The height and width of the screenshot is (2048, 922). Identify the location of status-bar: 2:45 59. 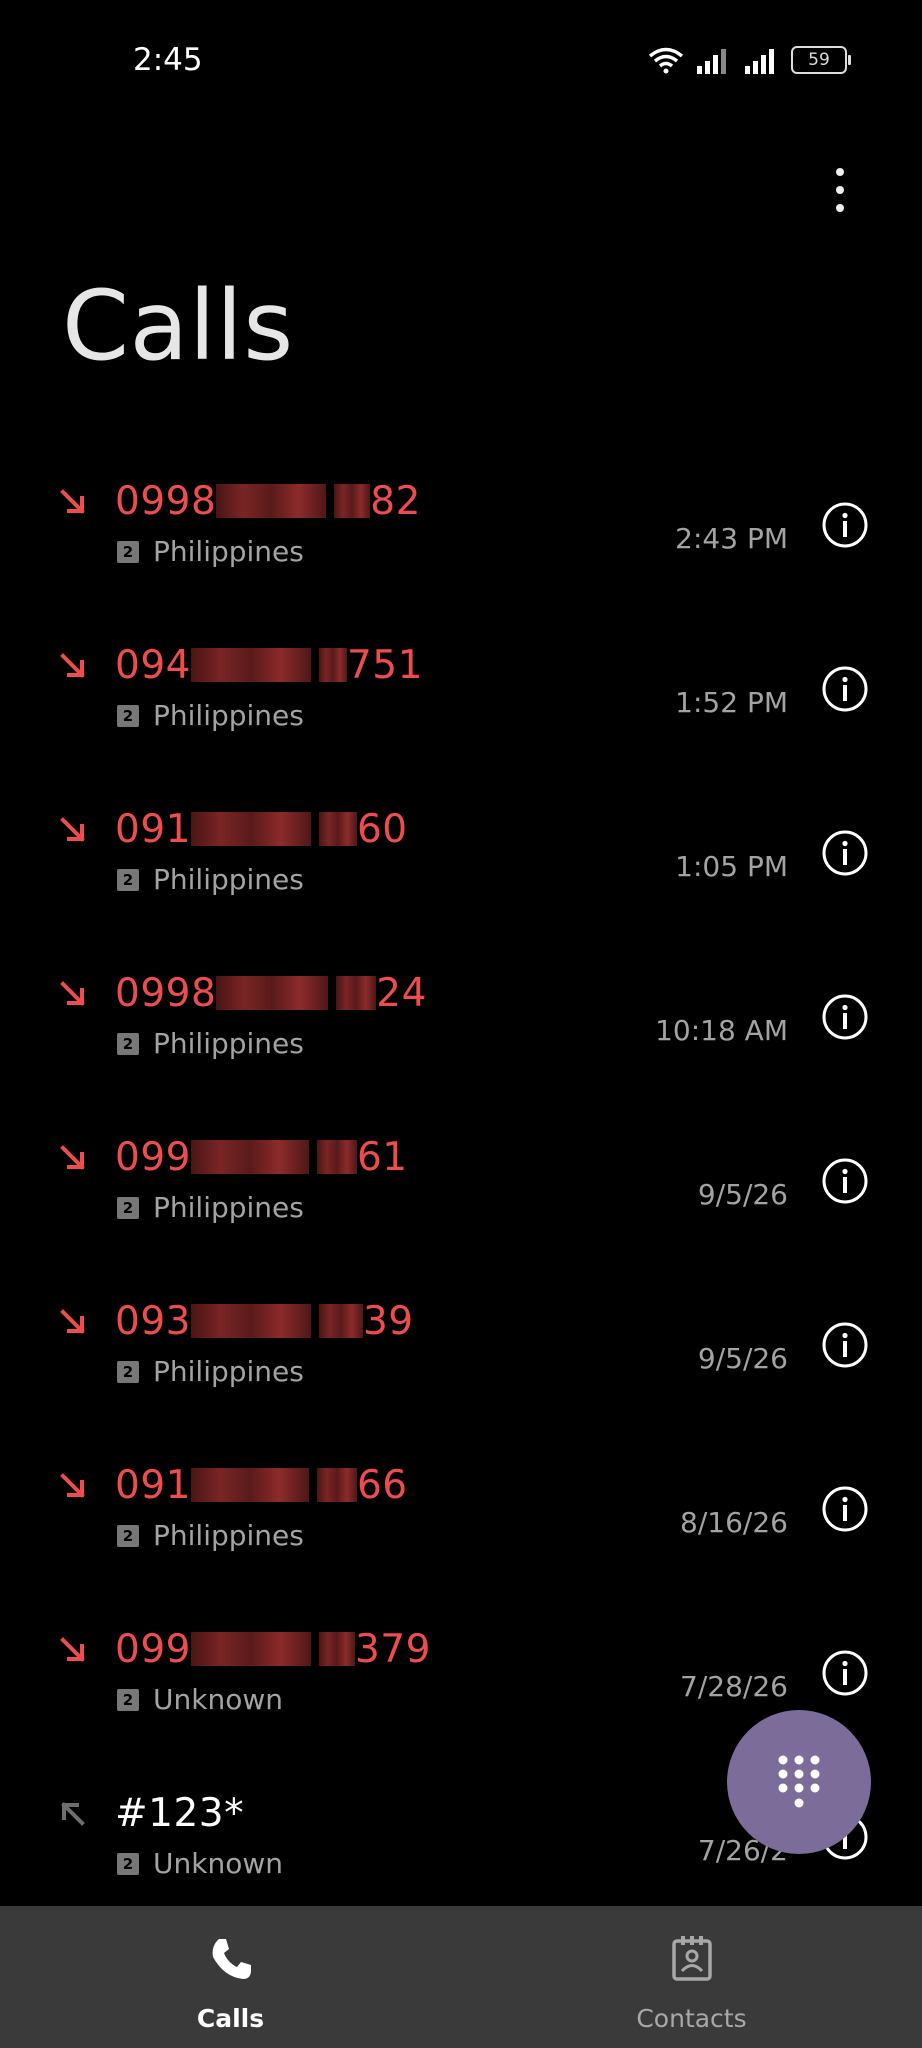
(461, 60).